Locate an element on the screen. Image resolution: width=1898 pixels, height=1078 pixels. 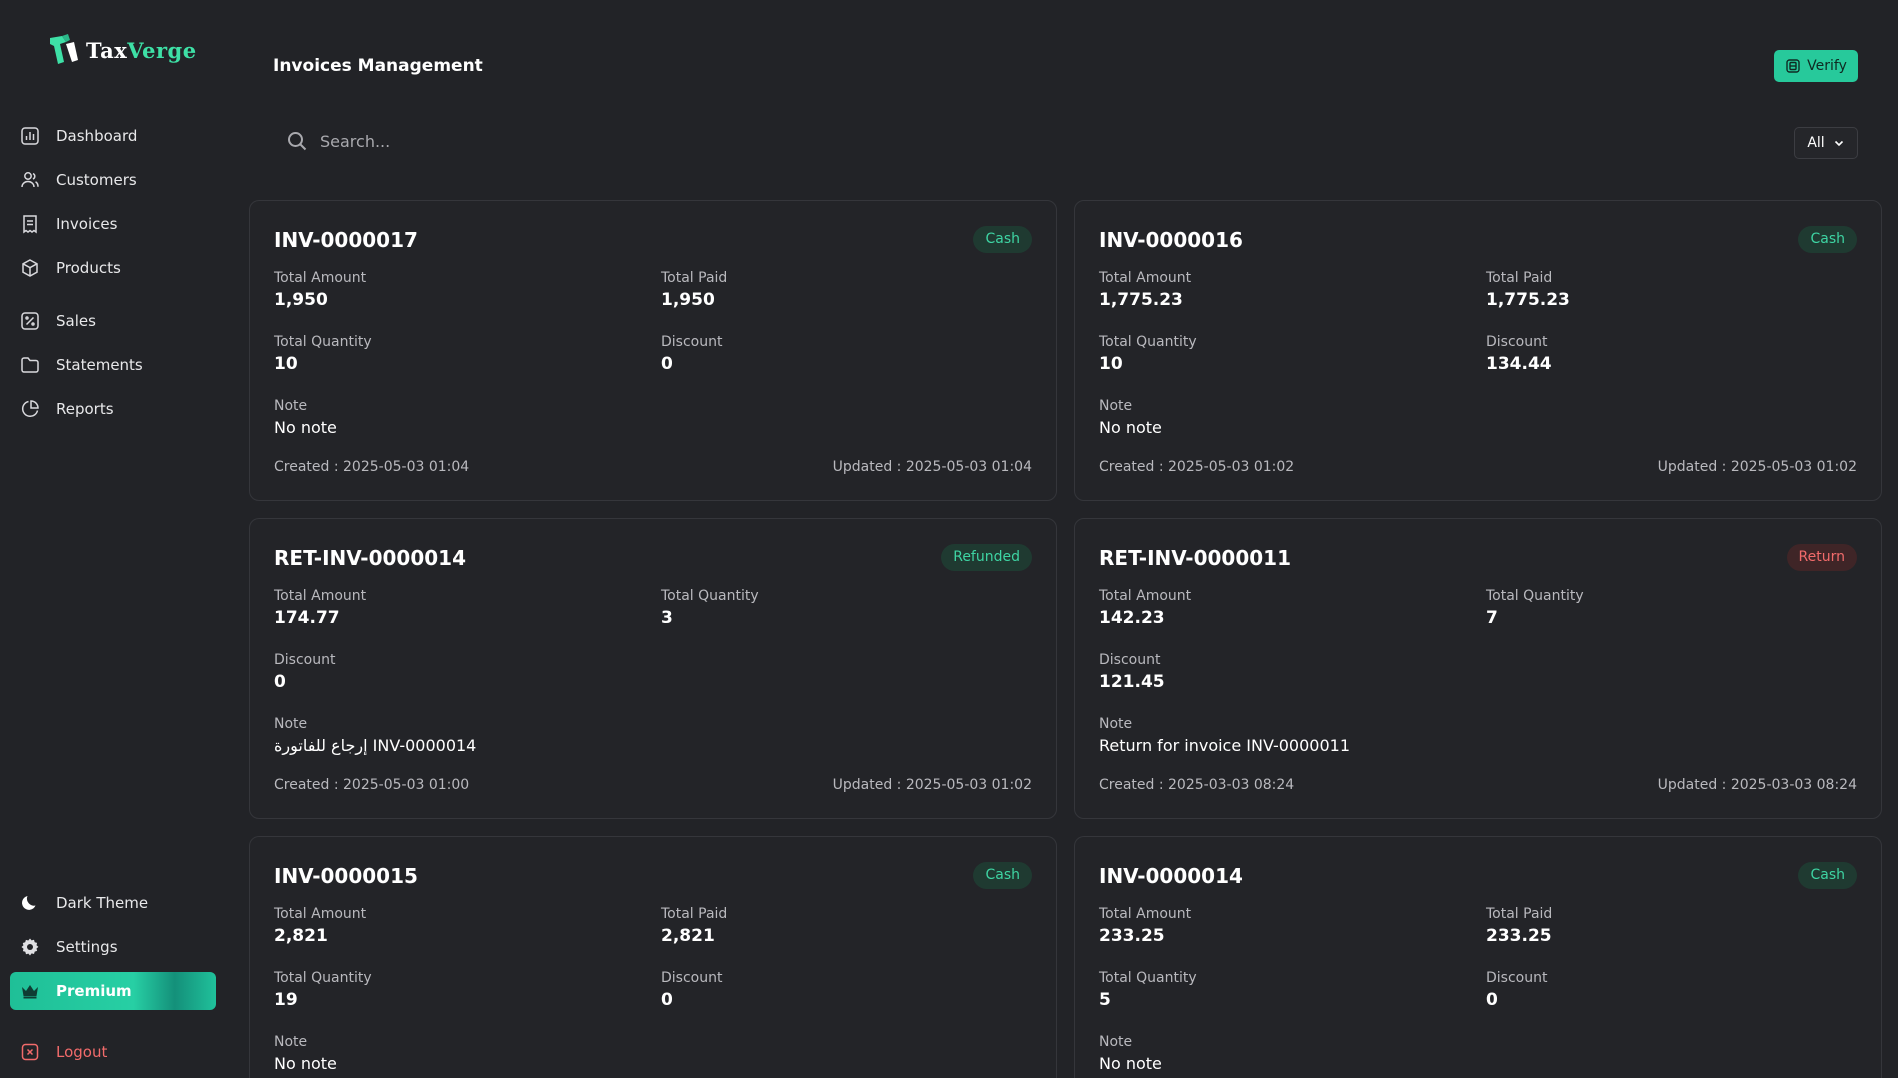
gear-icon is located at coordinates (30, 947).